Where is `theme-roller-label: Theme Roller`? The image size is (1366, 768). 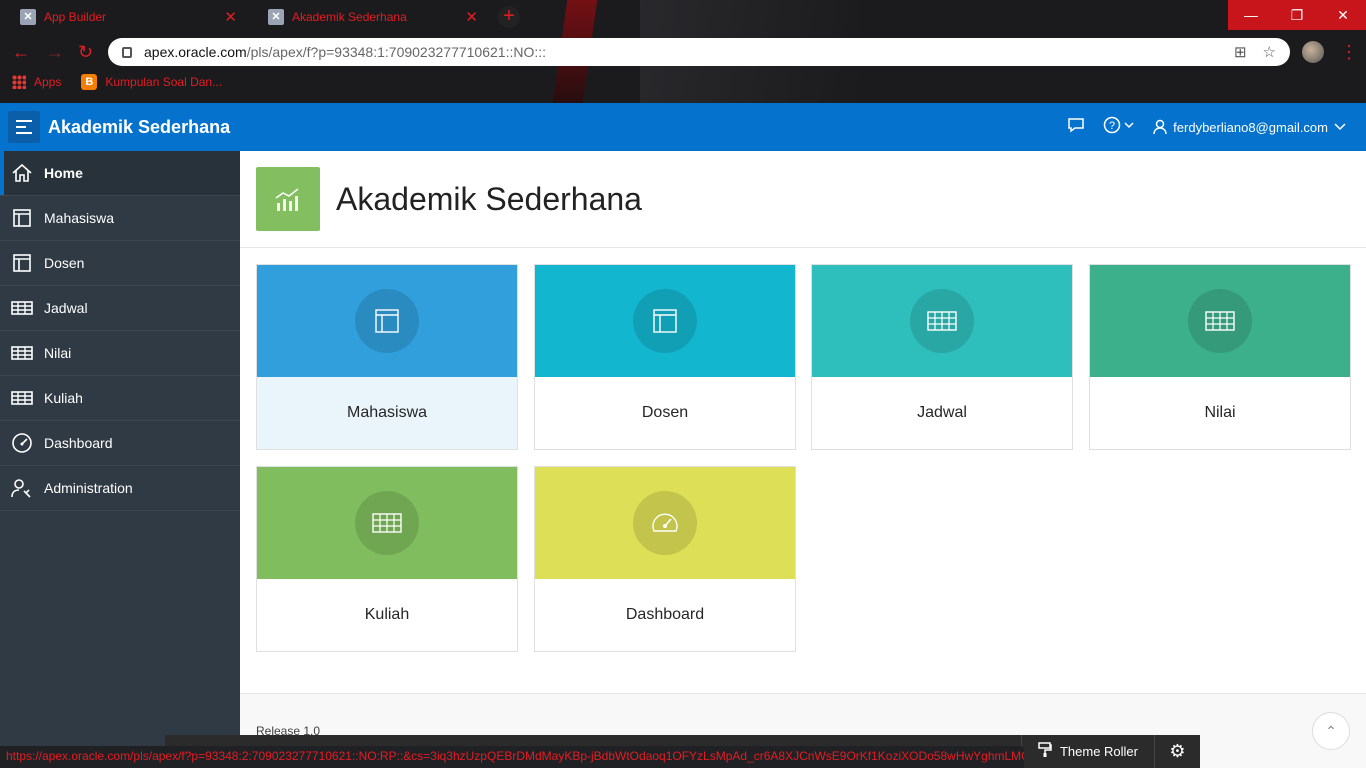
theme-roller-label: Theme Roller is located at coordinates (1098, 751).